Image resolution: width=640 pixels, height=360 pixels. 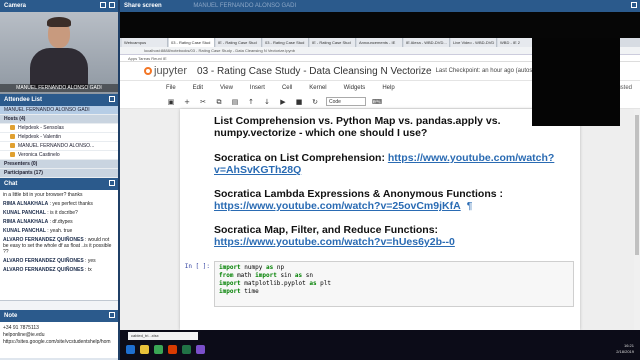 I want to click on browser-tab: Webcampus, so click(x=145, y=42).